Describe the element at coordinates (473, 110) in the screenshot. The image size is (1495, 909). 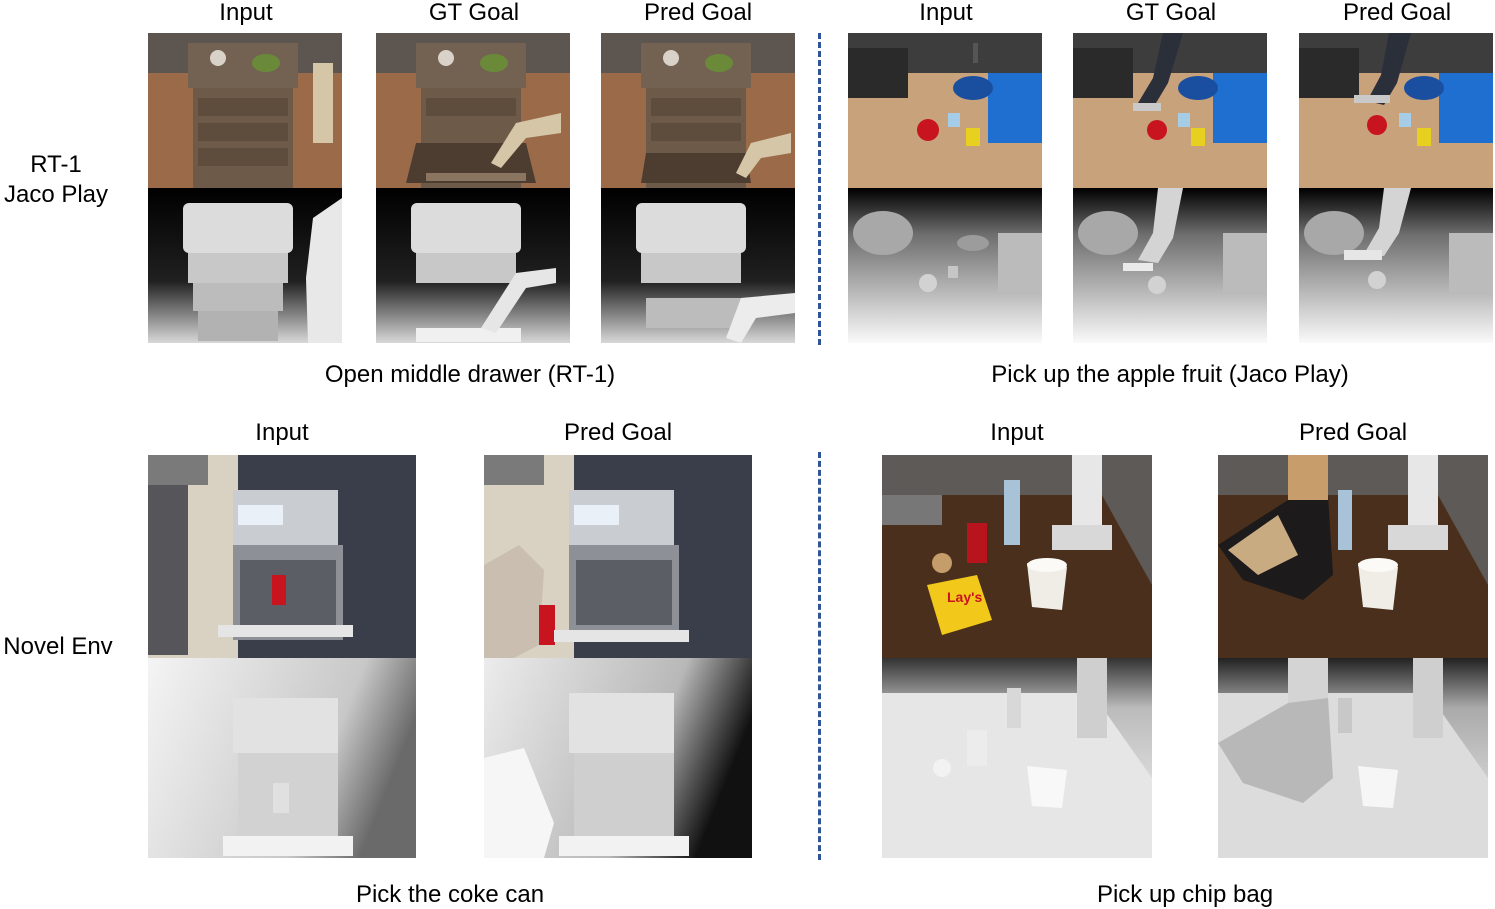
I see `rgb-drawer-gt-goal` at that location.